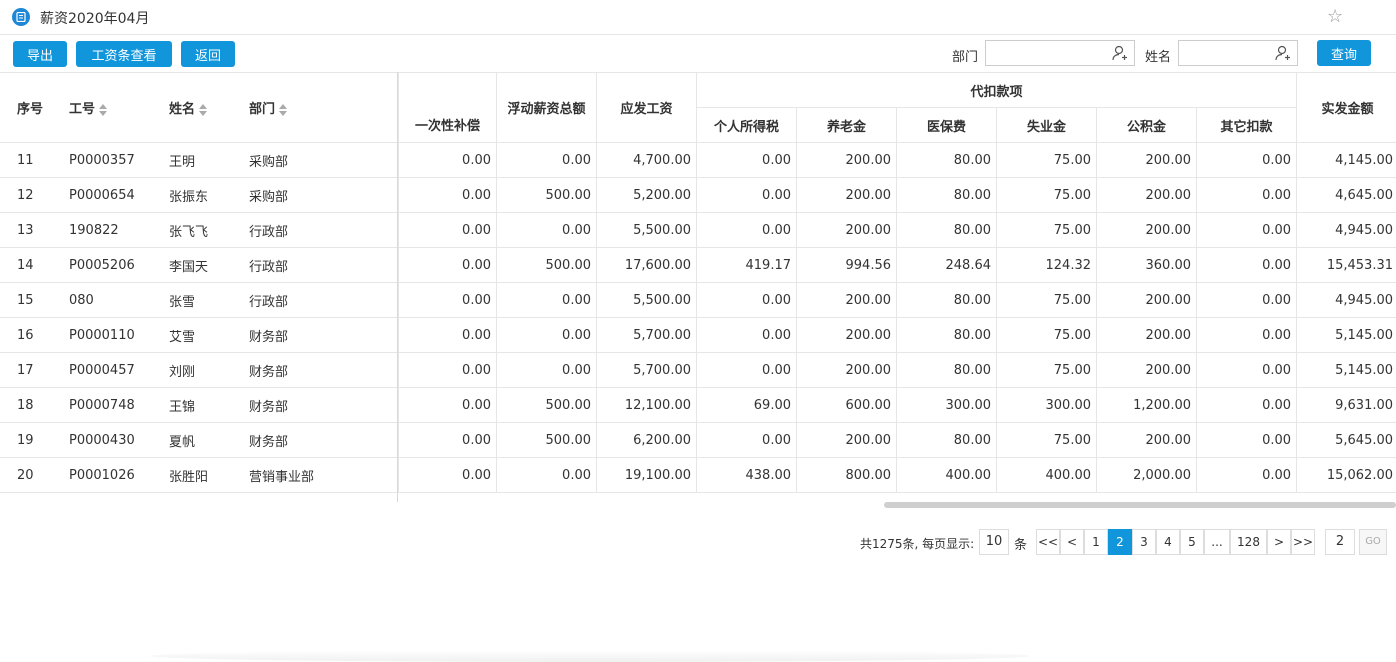  What do you see at coordinates (994, 542) in the screenshot?
I see `page-size-input: 10` at bounding box center [994, 542].